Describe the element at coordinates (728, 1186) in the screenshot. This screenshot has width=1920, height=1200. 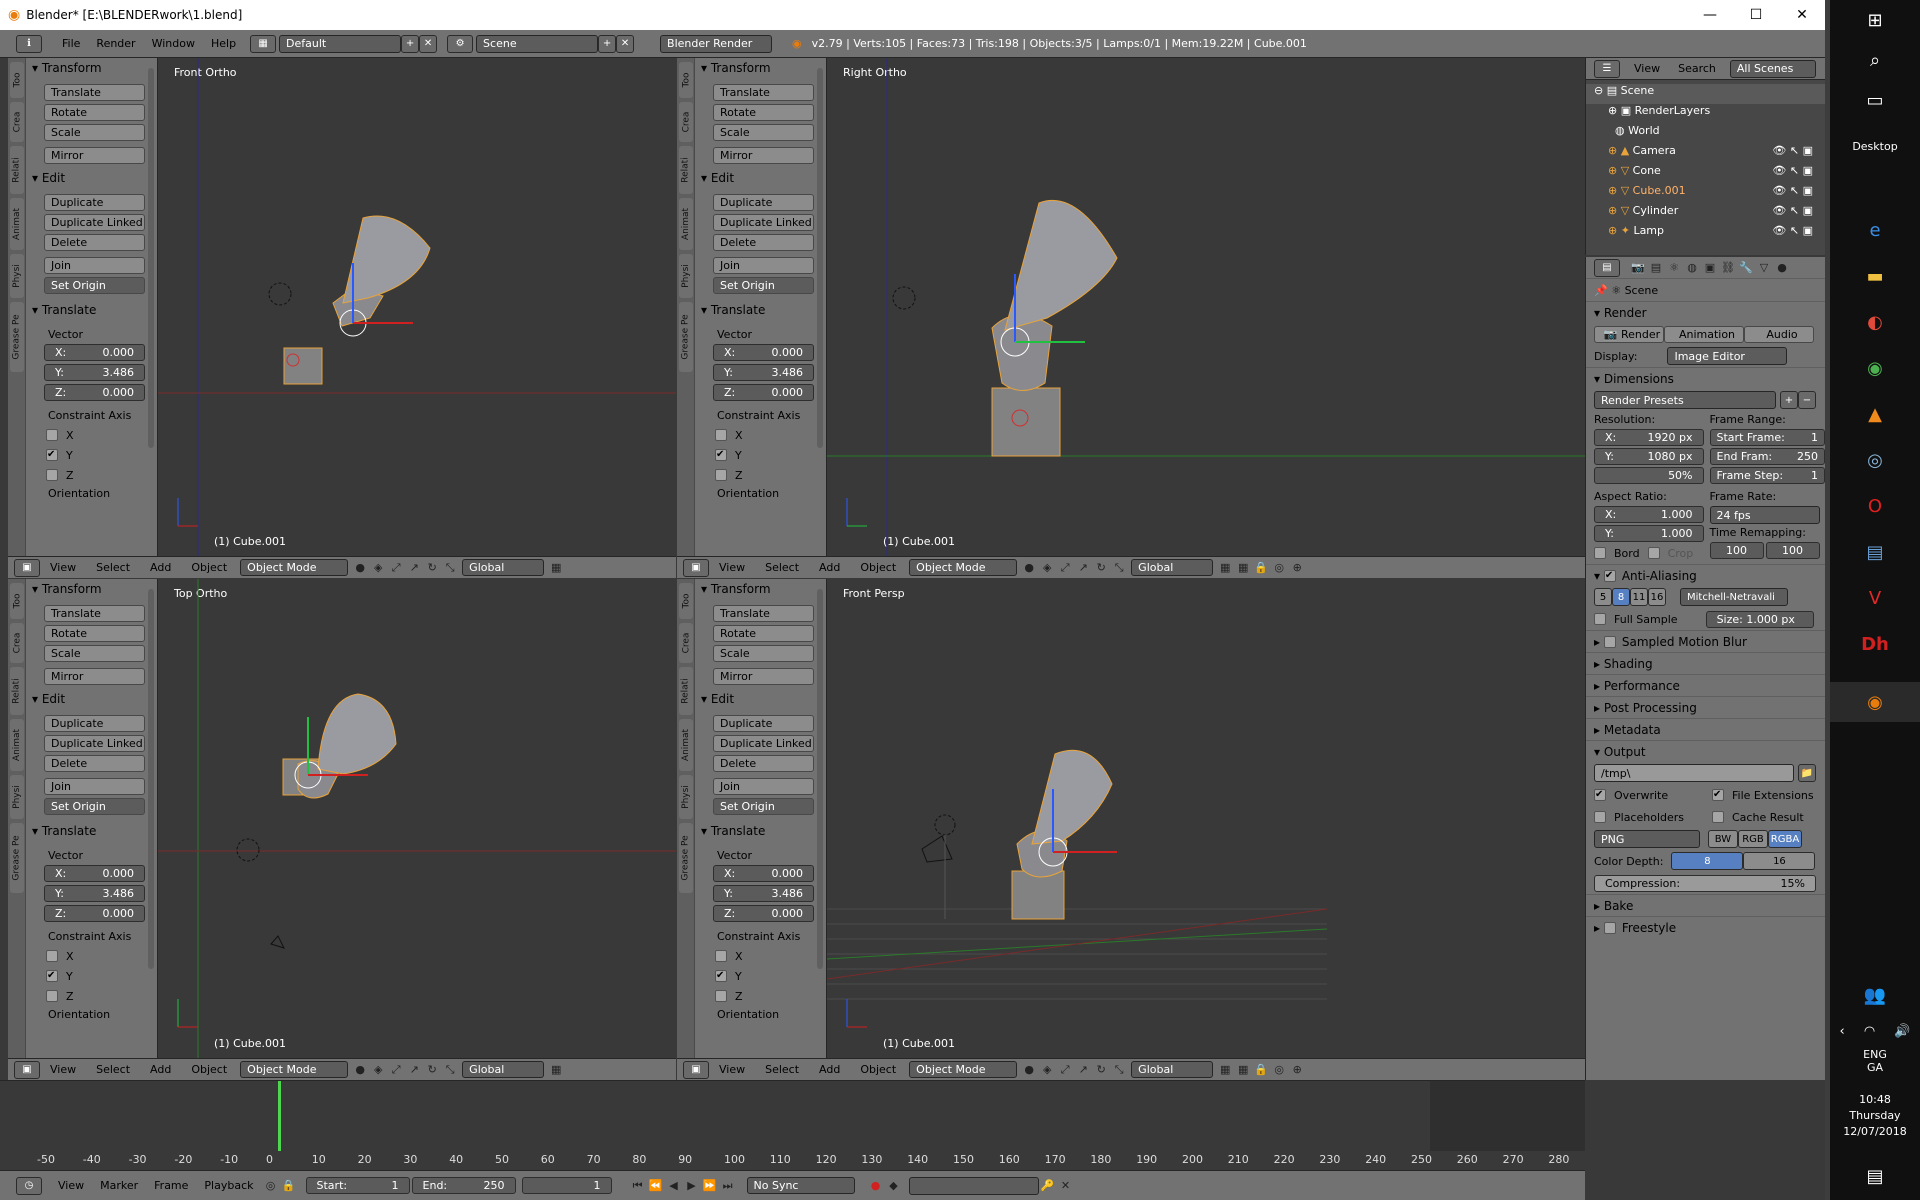
I see `jump-end-icon: ⏭` at that location.